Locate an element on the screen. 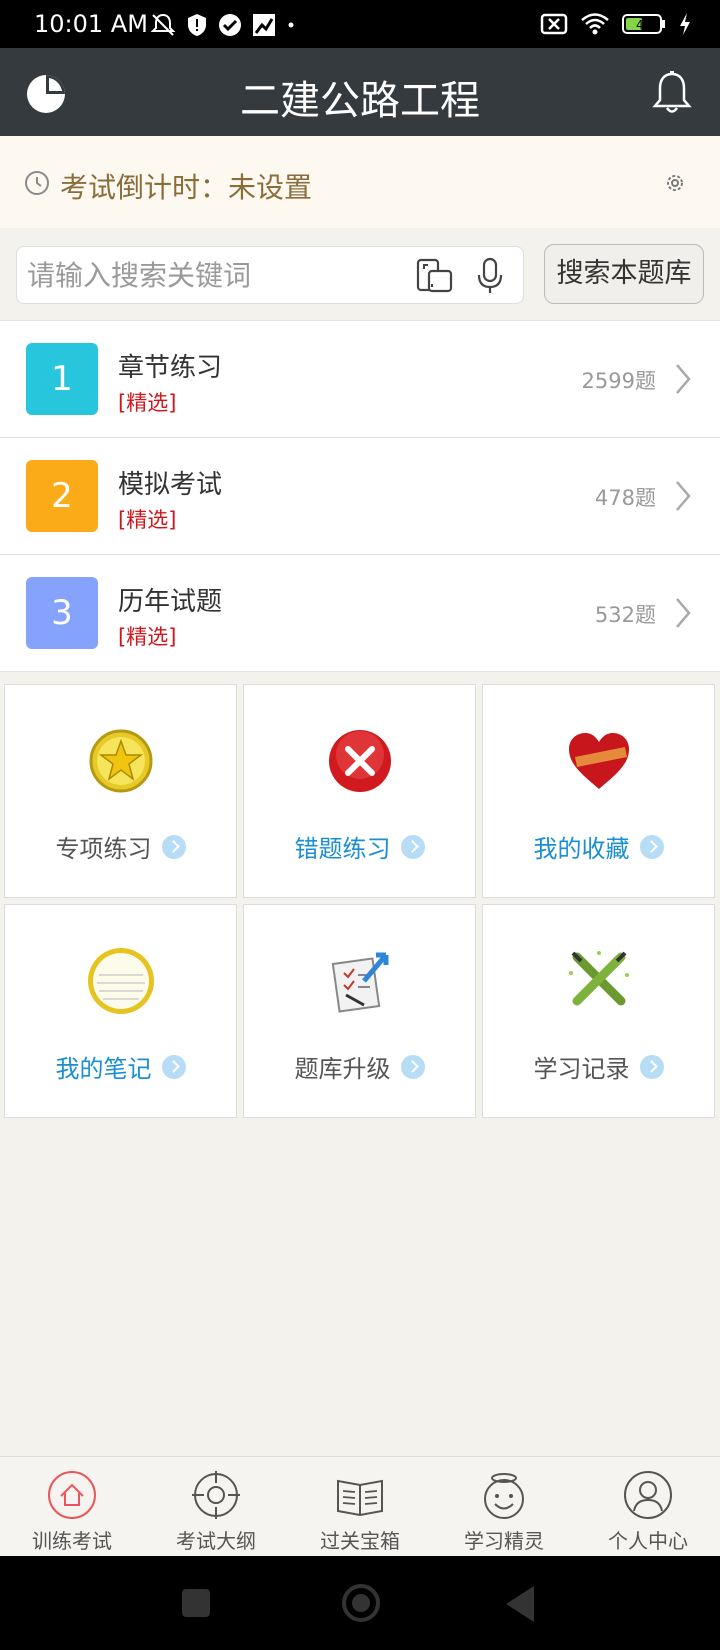  list-item-count: 532题 is located at coordinates (625, 615).